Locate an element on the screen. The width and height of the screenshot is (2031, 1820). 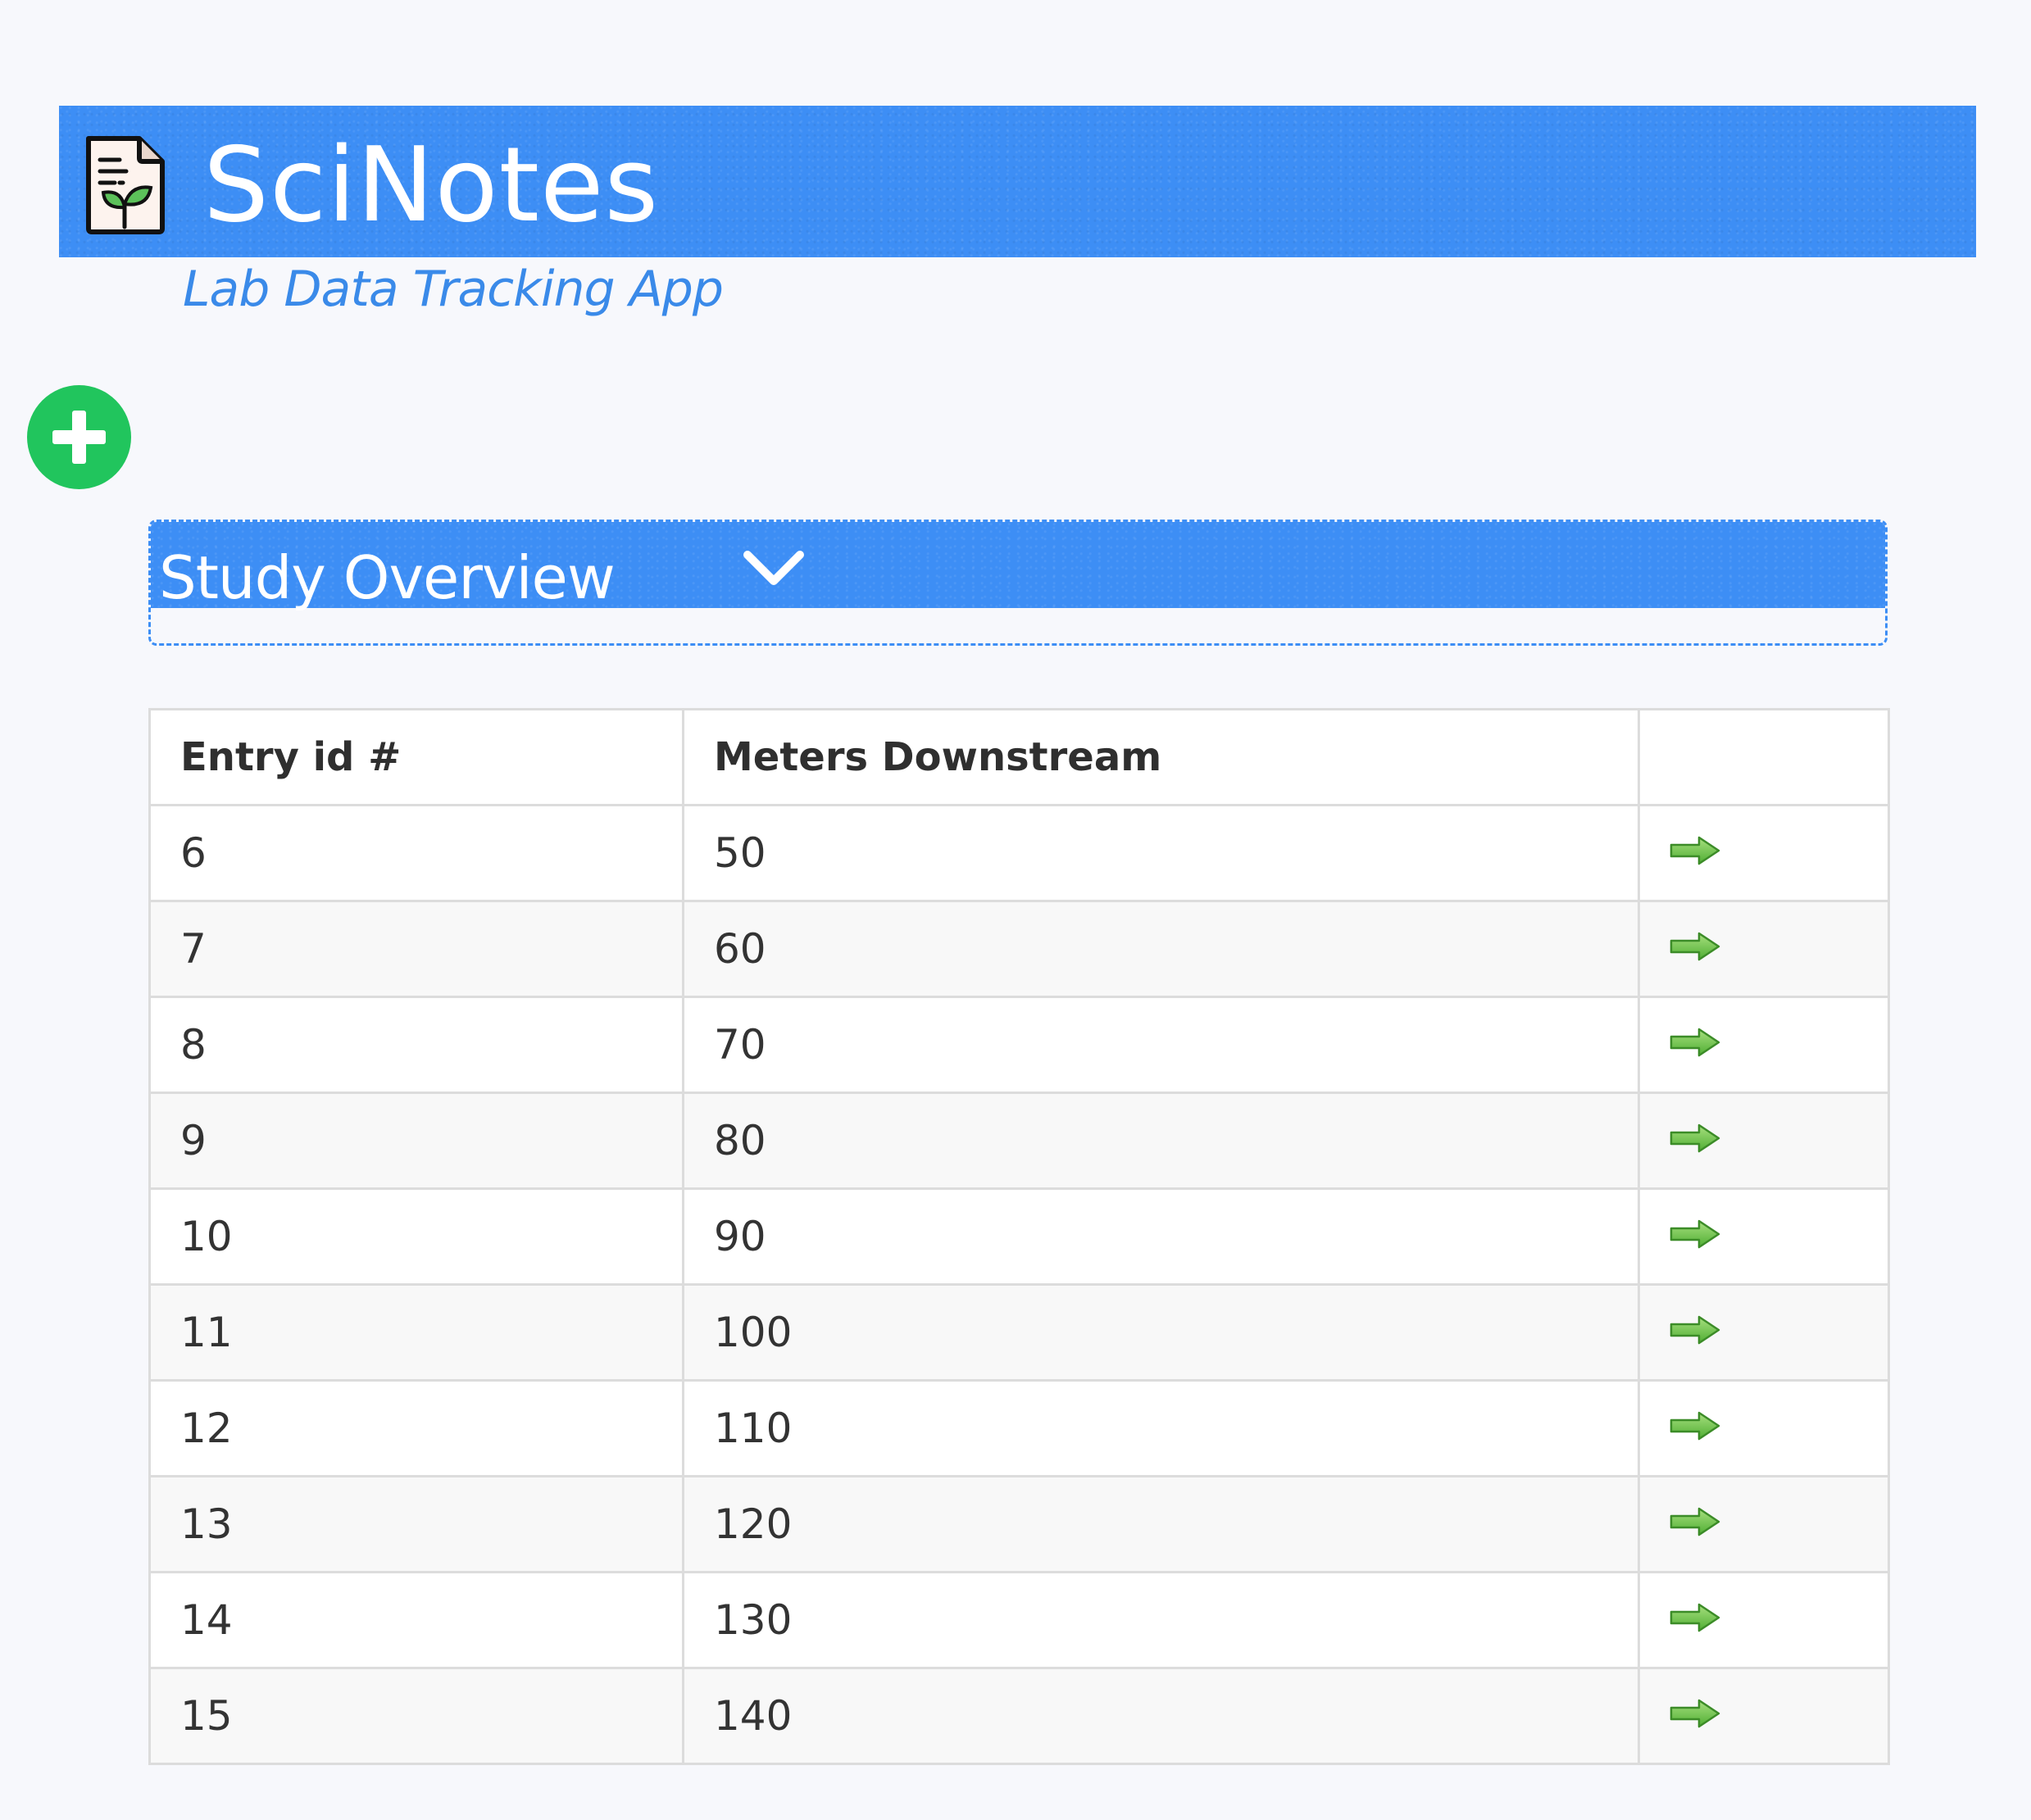
table-row: 15 140 is located at coordinates (1019, 1716).